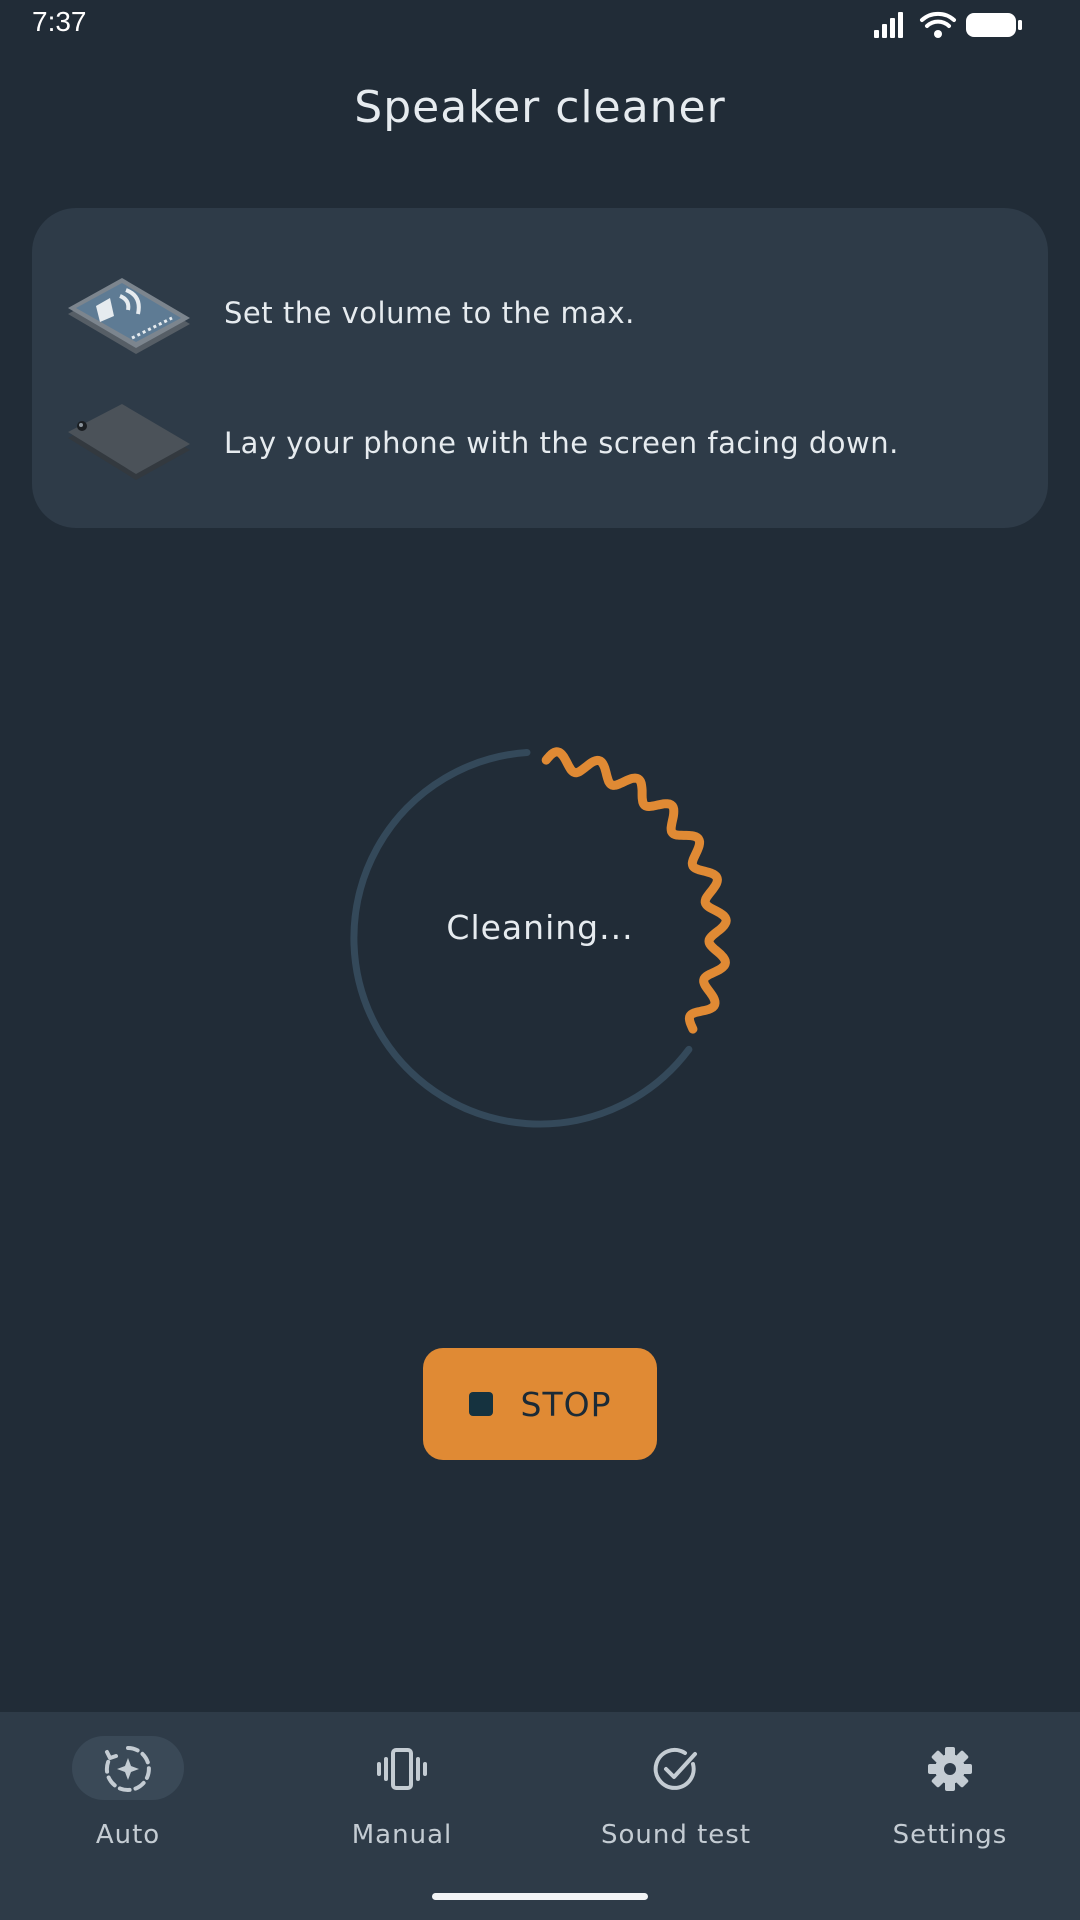 This screenshot has width=1080, height=1920. What do you see at coordinates (938, 24) in the screenshot?
I see `wifi-icon` at bounding box center [938, 24].